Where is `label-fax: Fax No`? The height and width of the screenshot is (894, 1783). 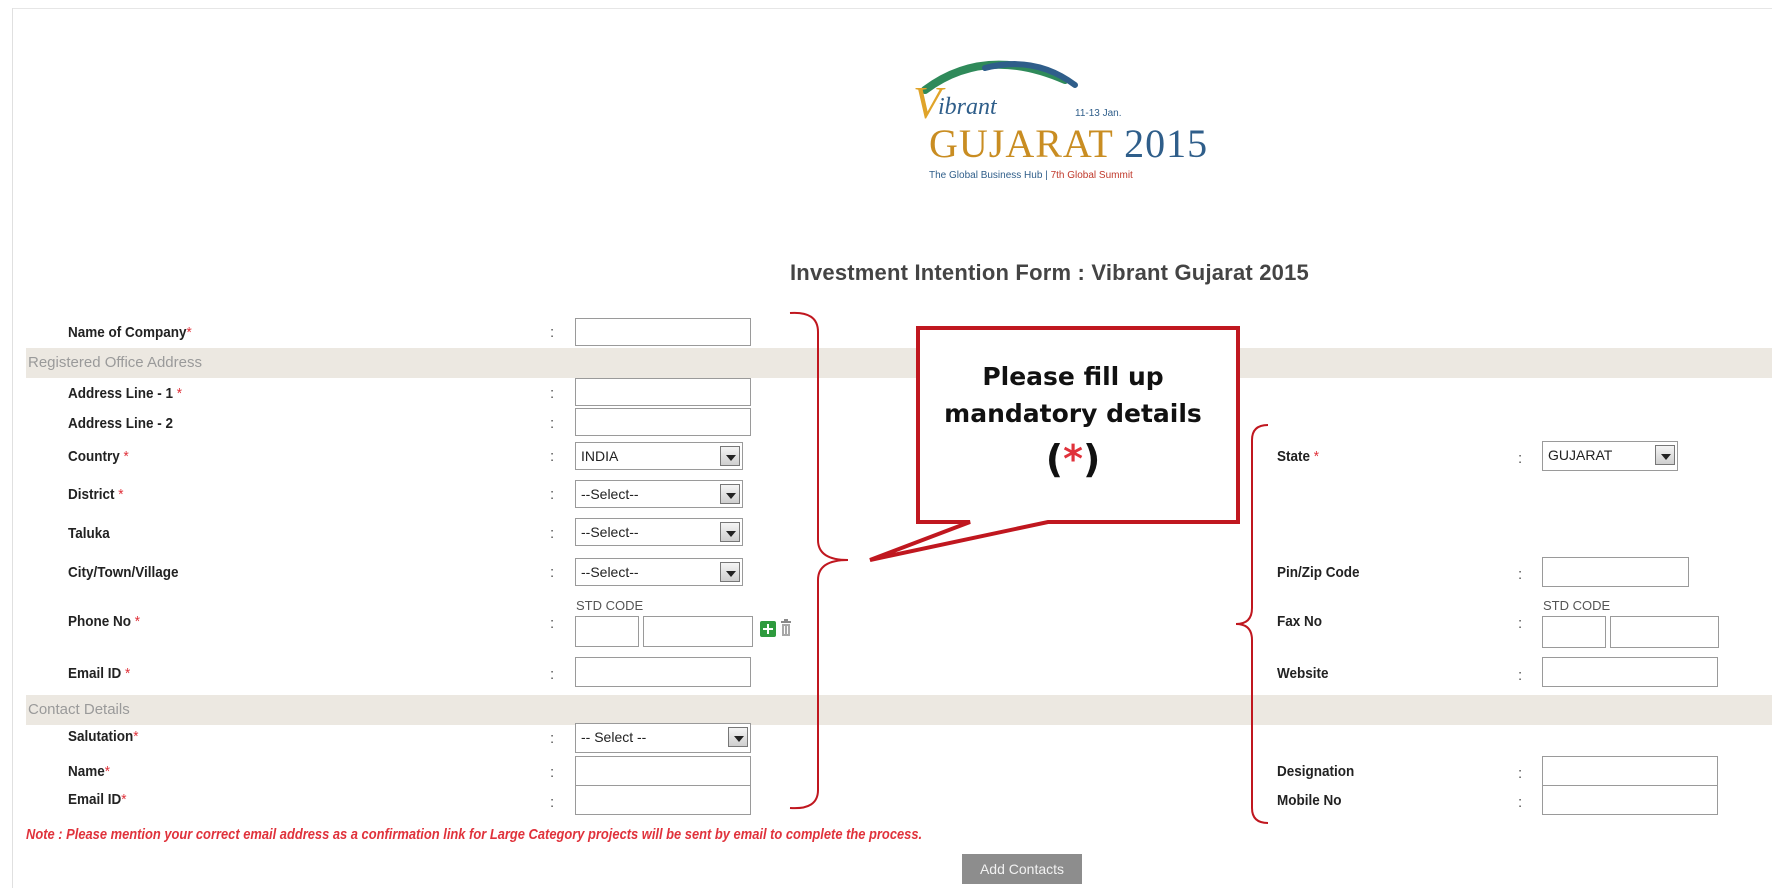
label-fax: Fax No is located at coordinates (1300, 621).